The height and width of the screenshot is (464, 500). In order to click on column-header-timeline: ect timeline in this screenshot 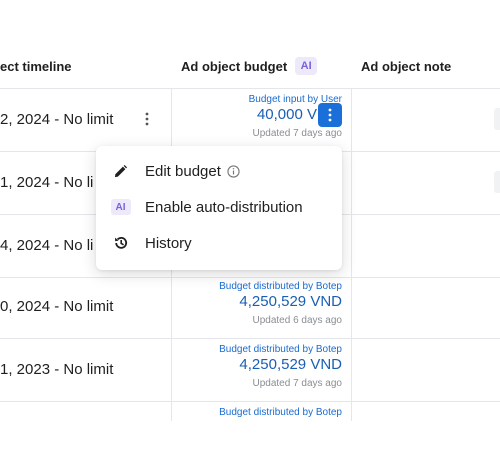, I will do `click(36, 66)`.